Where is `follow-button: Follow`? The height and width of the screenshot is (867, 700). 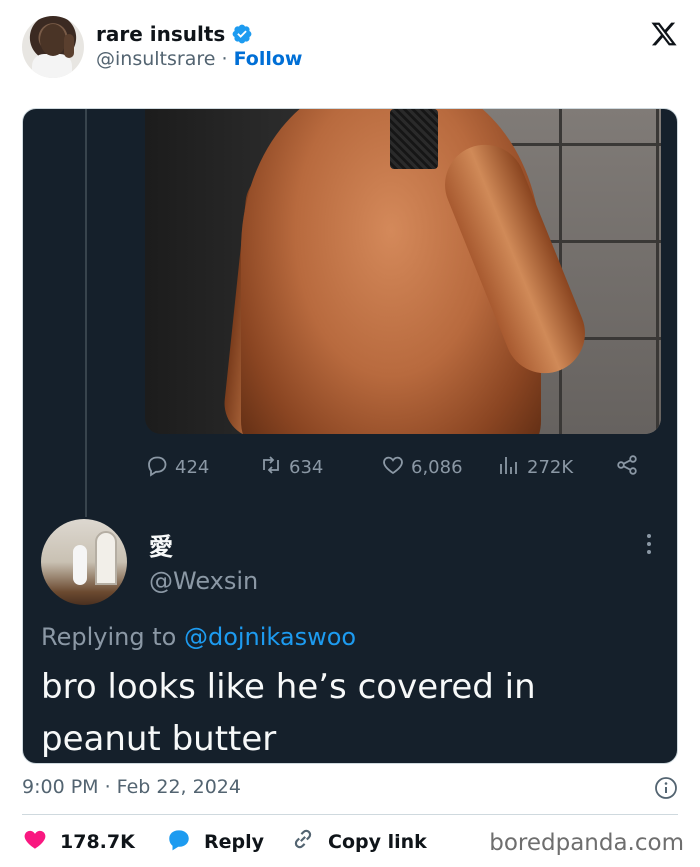 follow-button: Follow is located at coordinates (268, 59).